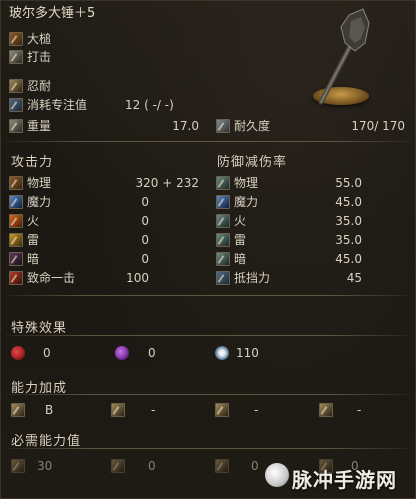 This screenshot has height=499, width=416. I want to click on strength-scaling: B, so click(49, 410).